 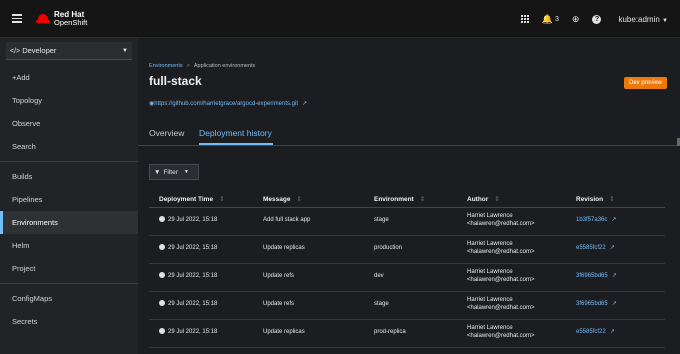 I want to click on breadcrumb-current: Application environments, so click(x=224, y=66).